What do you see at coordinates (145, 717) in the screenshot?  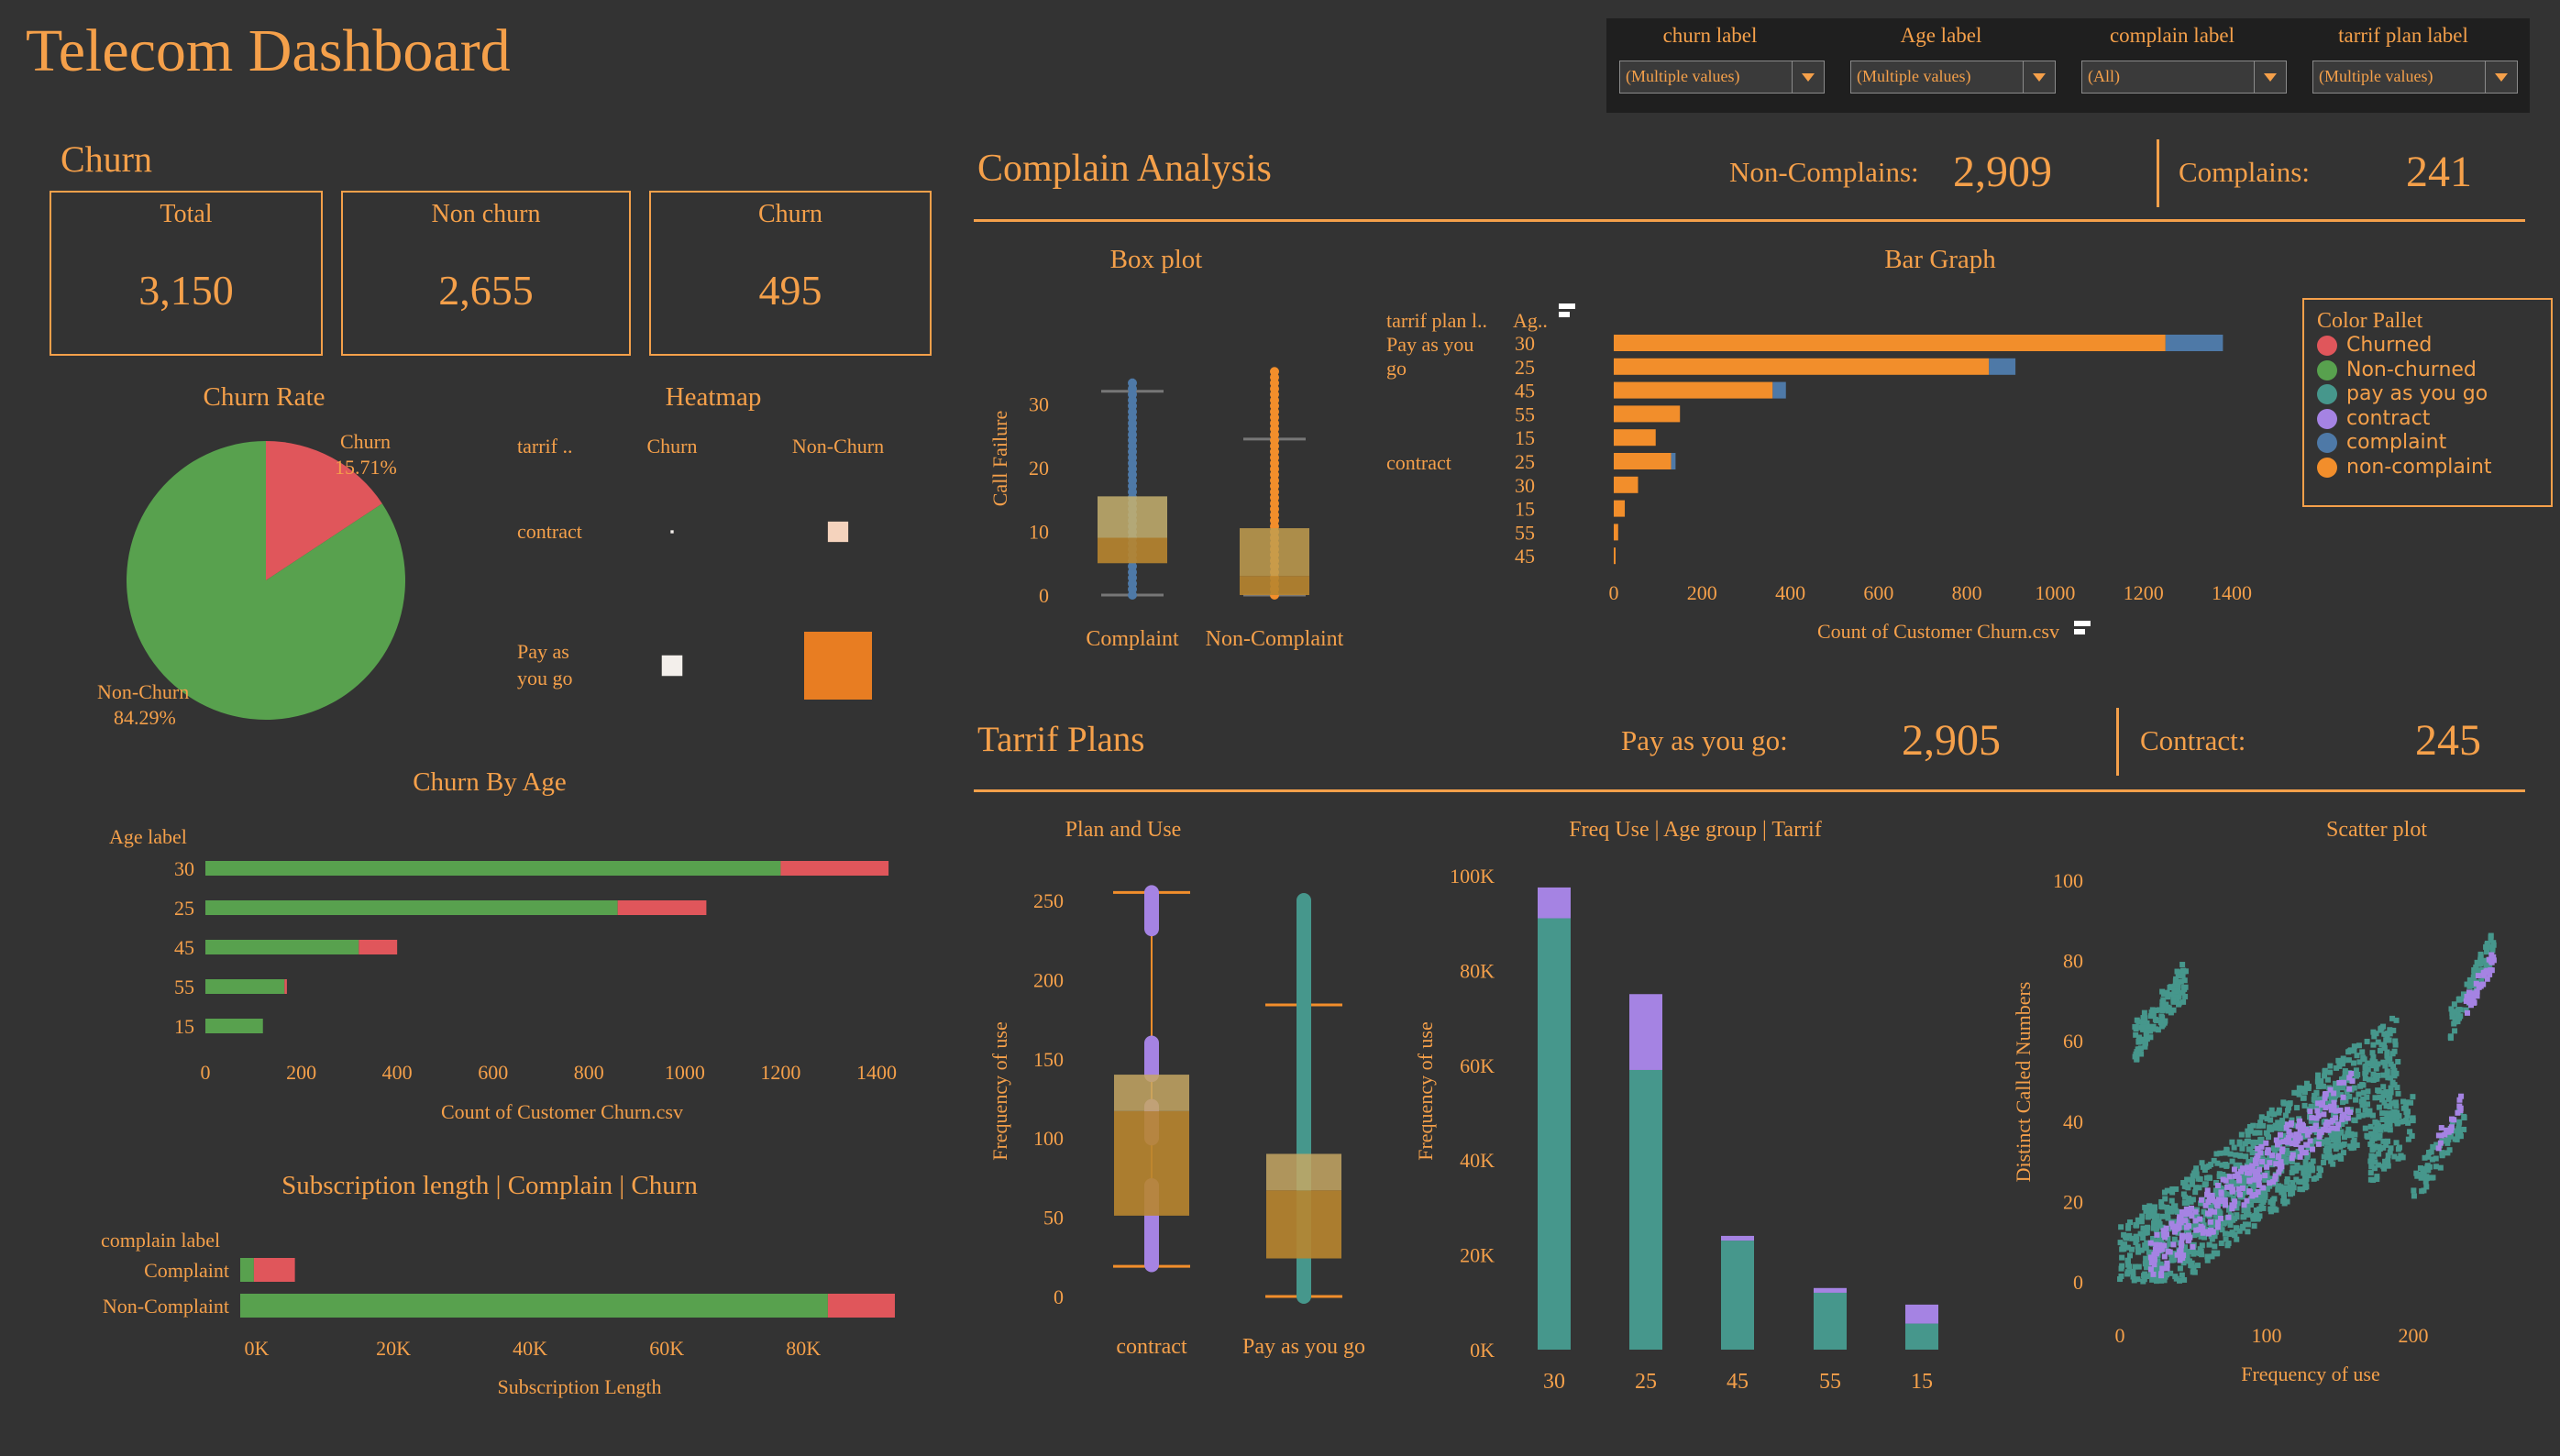 I see `pie-value-label: 84.29%` at bounding box center [145, 717].